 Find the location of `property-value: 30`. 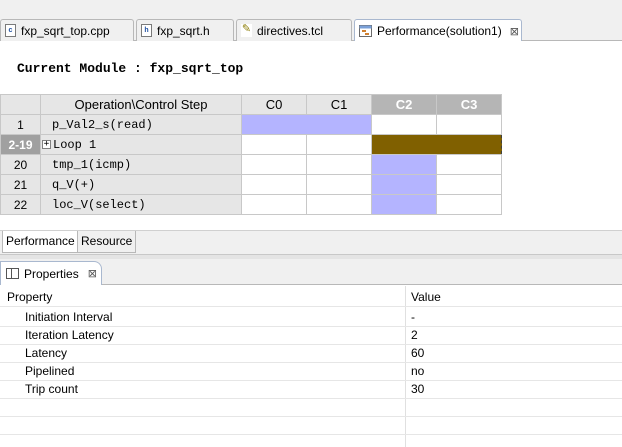

property-value: 30 is located at coordinates (418, 389).